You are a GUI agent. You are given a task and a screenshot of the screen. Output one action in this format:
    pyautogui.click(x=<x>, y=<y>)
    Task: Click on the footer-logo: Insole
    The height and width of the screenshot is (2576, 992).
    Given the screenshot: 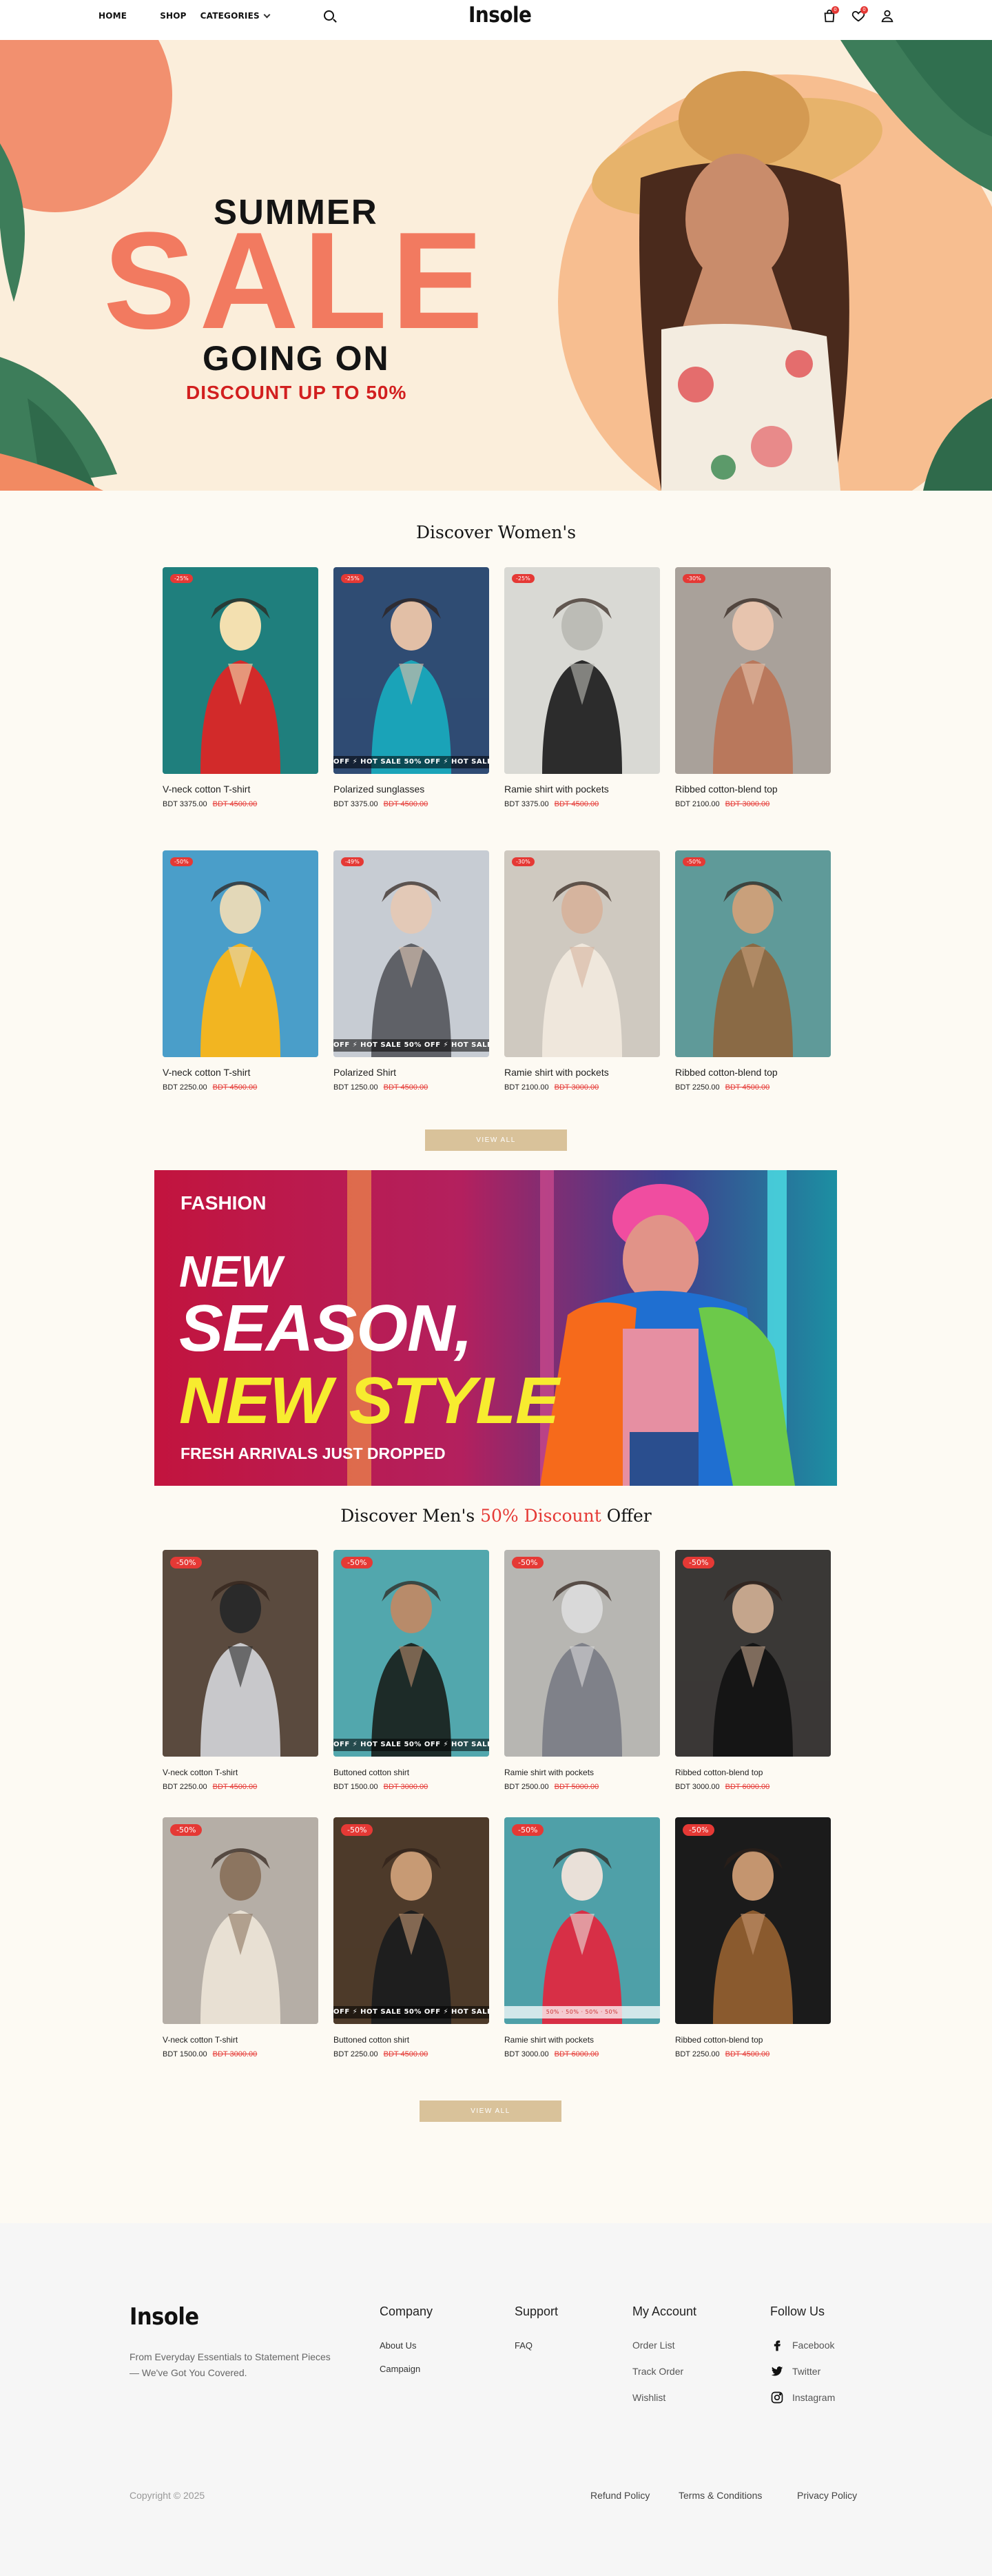 What is the action you would take?
    pyautogui.click(x=164, y=2317)
    